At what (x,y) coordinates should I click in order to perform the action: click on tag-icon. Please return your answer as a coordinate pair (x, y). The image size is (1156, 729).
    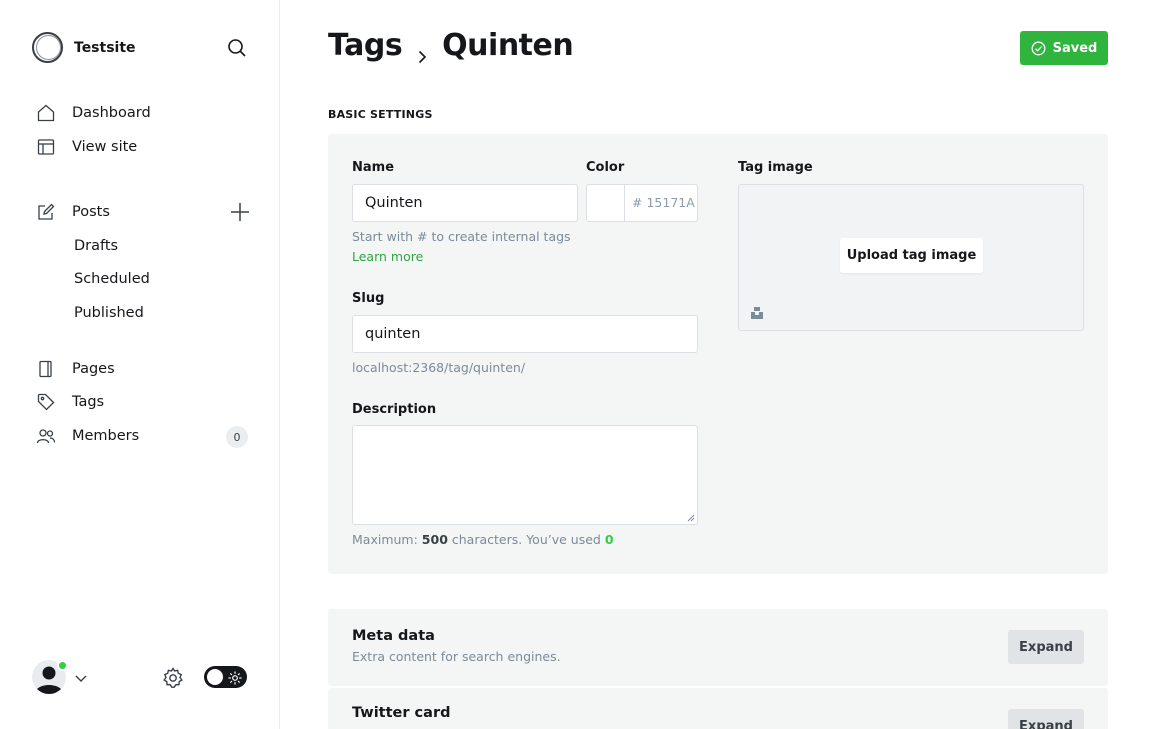
    Looking at the image, I should click on (46, 402).